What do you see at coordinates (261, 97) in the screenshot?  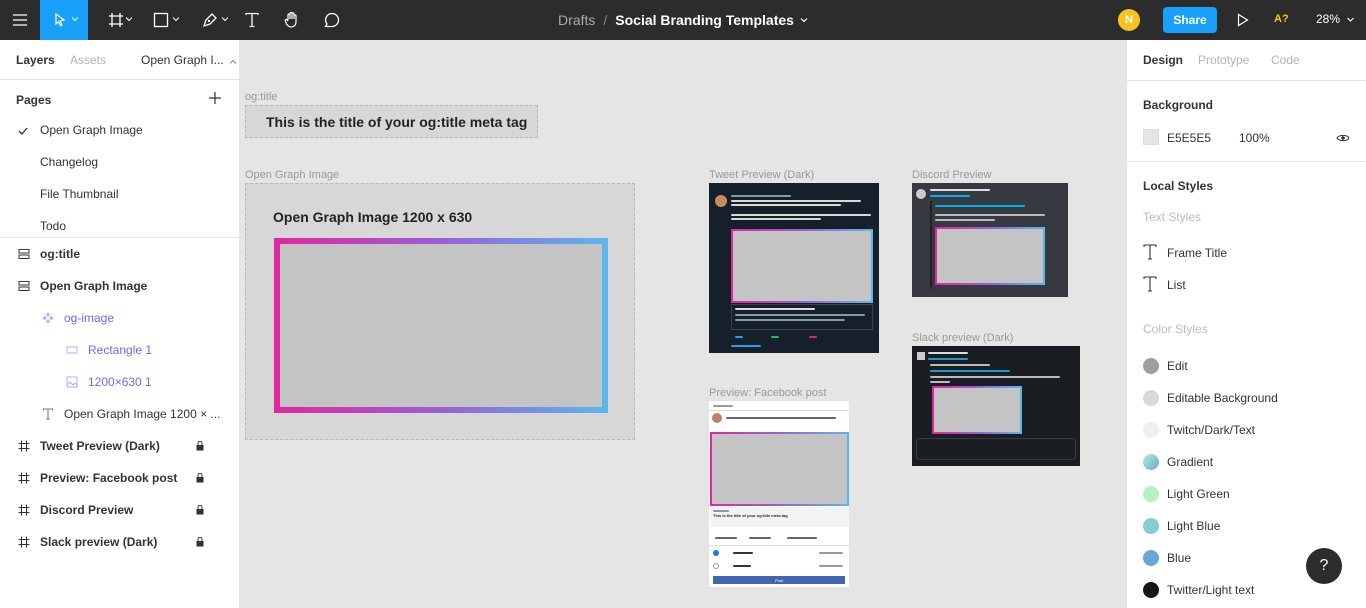 I see `frame-label: og:title` at bounding box center [261, 97].